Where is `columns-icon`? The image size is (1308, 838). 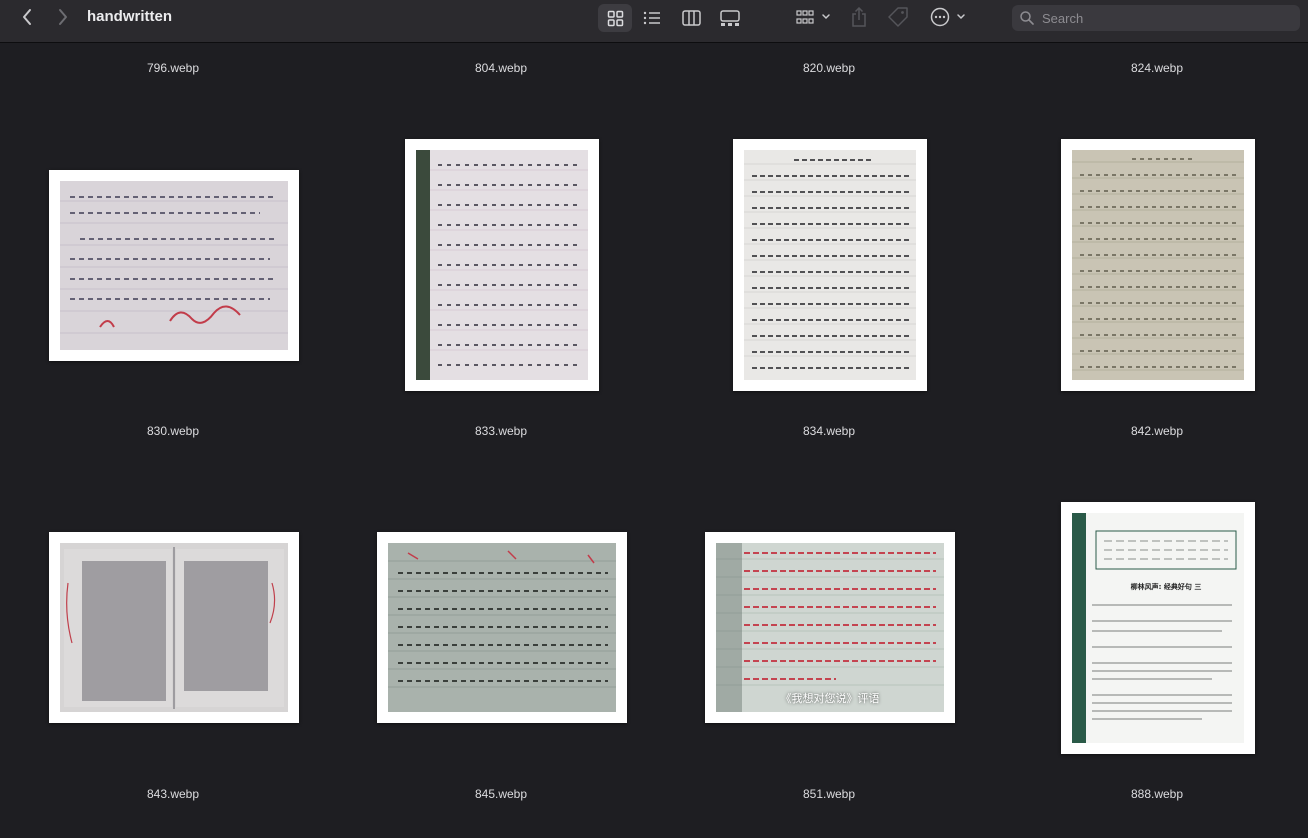 columns-icon is located at coordinates (691, 18).